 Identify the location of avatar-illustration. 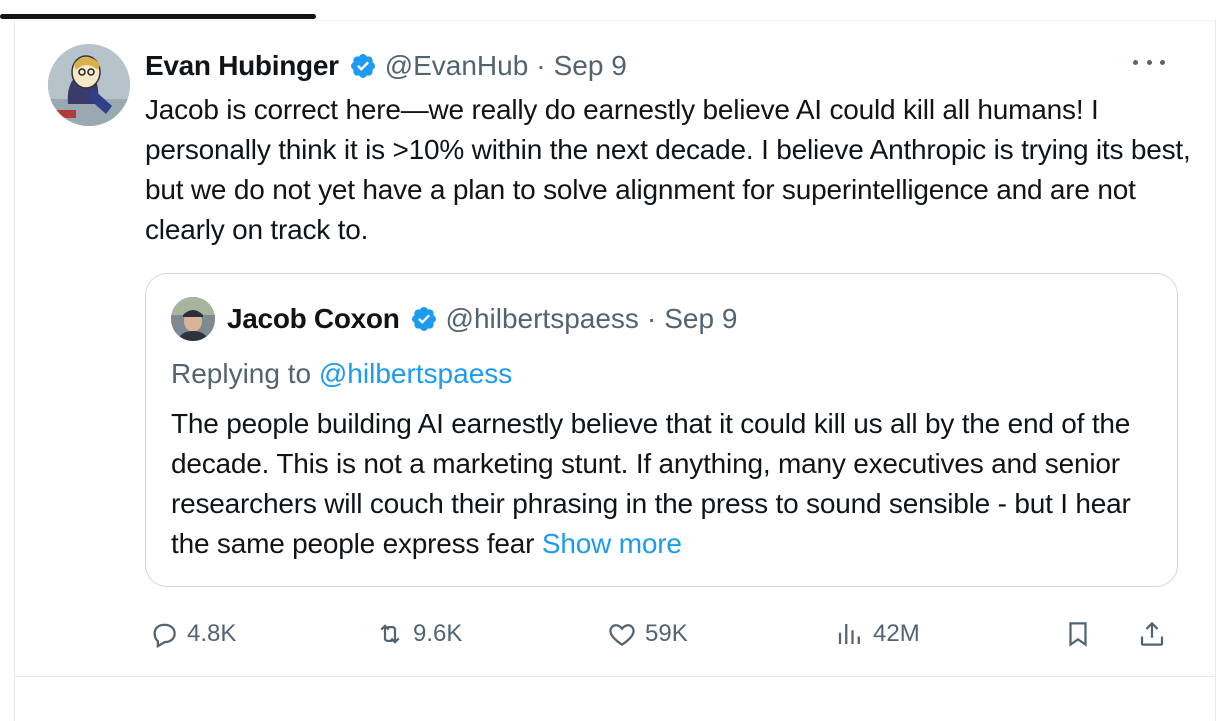
(89, 85).